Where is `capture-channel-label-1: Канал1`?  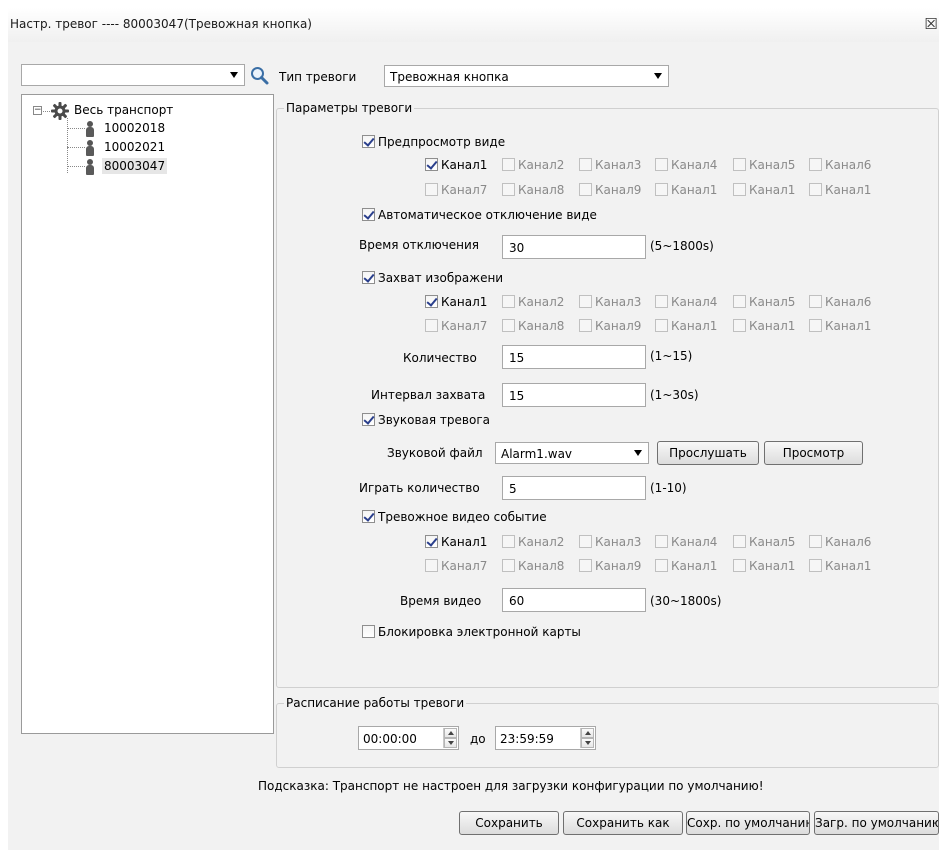
capture-channel-label-1: Канал1 is located at coordinates (464, 302).